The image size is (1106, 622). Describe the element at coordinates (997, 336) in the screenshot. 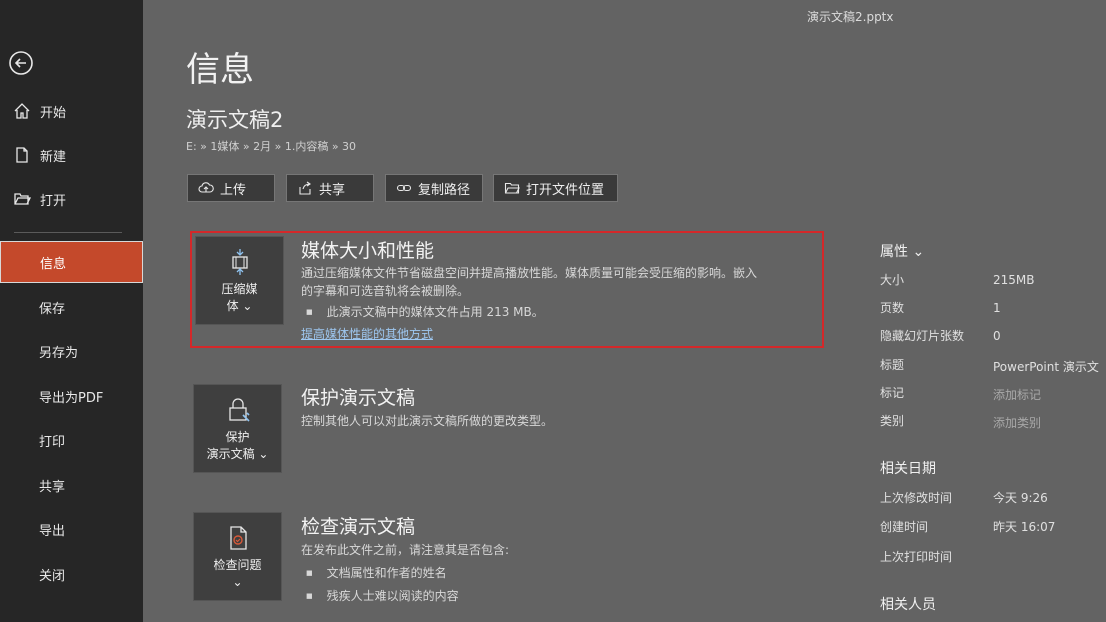

I see `prop-value-hidden-slides: 0` at that location.